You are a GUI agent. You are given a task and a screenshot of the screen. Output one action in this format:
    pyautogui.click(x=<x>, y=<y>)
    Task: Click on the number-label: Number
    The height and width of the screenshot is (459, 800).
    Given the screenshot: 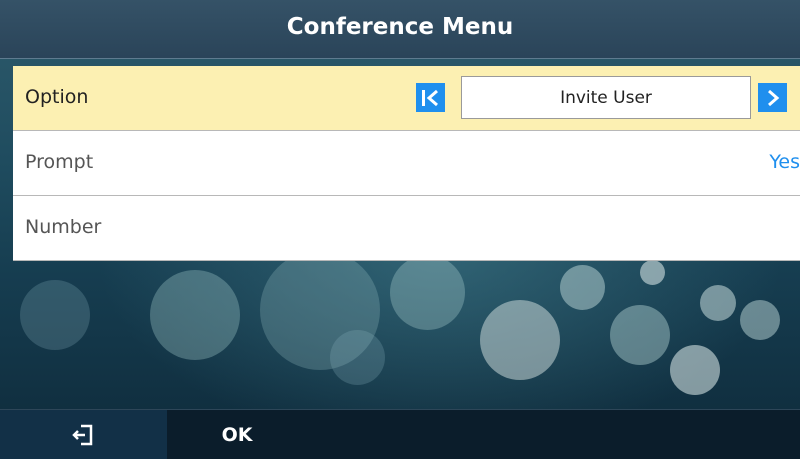 What is the action you would take?
    pyautogui.click(x=63, y=227)
    